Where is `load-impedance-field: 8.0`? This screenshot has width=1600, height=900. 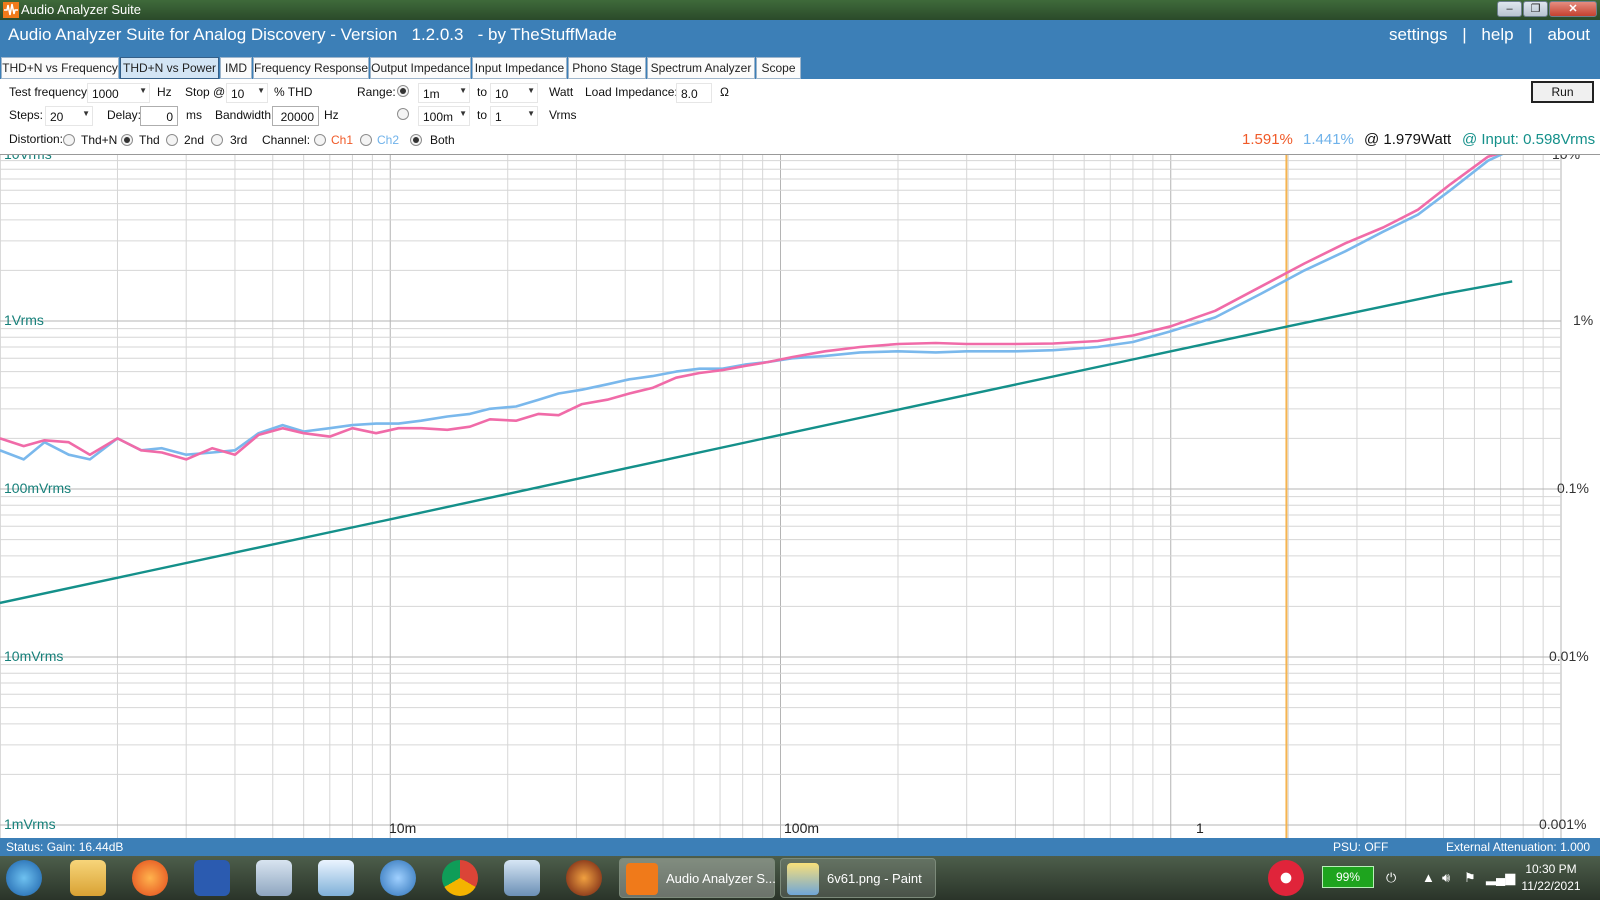
load-impedance-field: 8.0 is located at coordinates (694, 93).